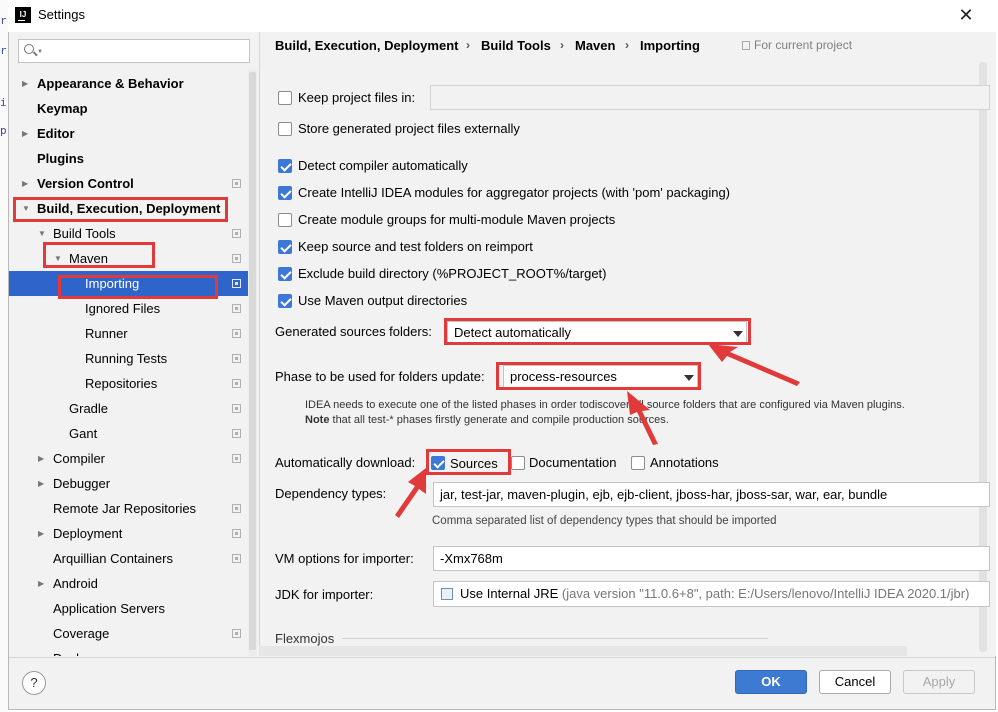 Image resolution: width=998 pixels, height=712 pixels. I want to click on annotation-arrow-generated-sources, so click(754, 365).